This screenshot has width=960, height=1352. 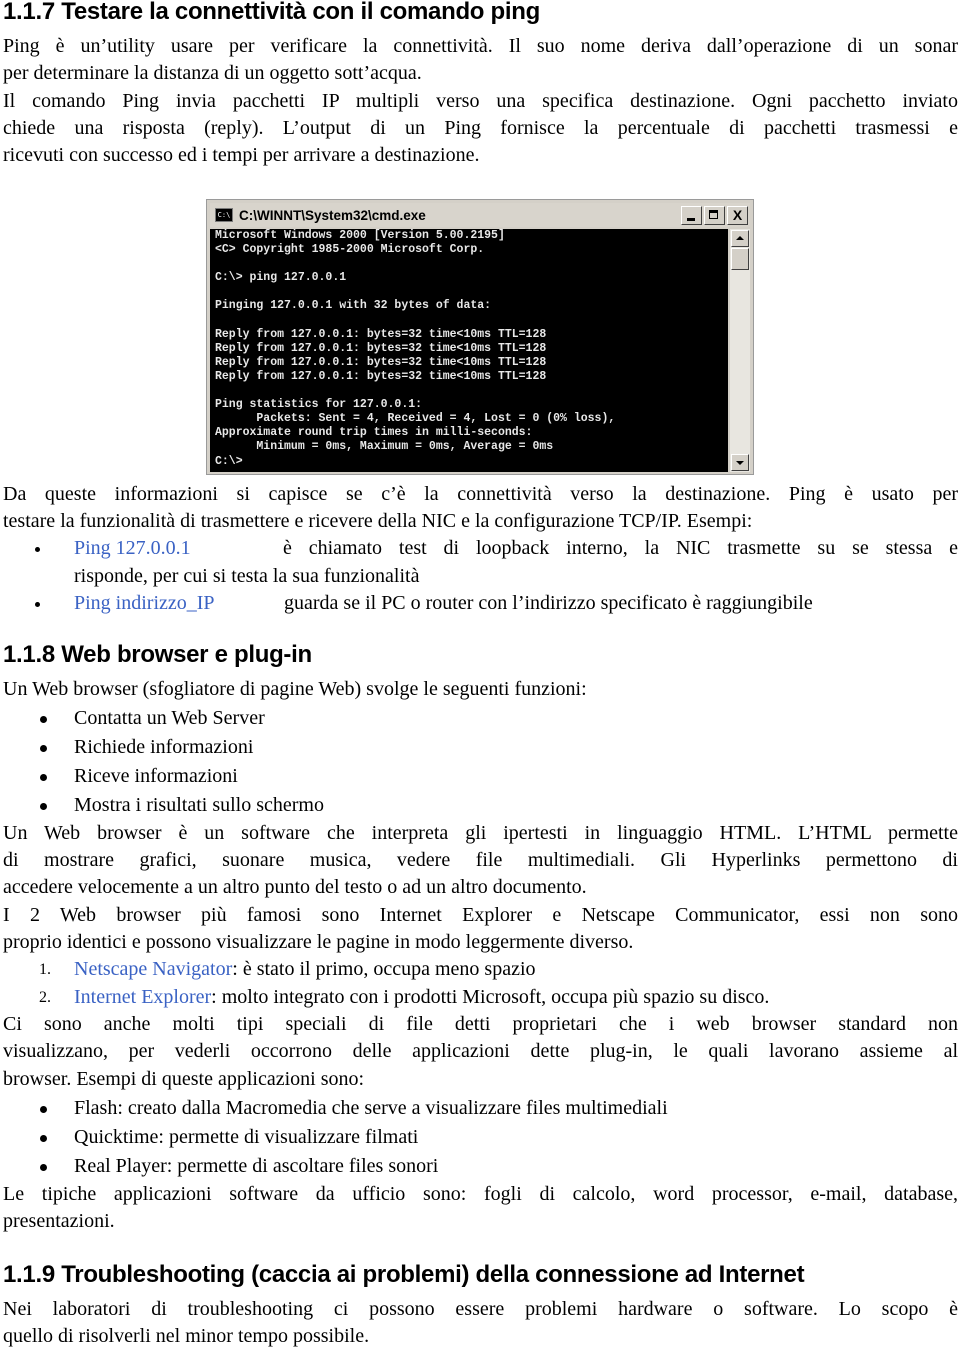 I want to click on list-item-text: Mostra i risultati sullo schermo, so click(x=199, y=805).